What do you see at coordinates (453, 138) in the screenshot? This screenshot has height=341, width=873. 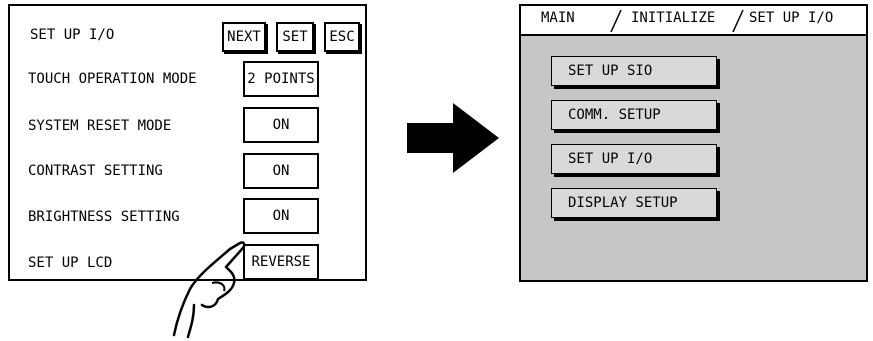 I see `right-arrow-icon` at bounding box center [453, 138].